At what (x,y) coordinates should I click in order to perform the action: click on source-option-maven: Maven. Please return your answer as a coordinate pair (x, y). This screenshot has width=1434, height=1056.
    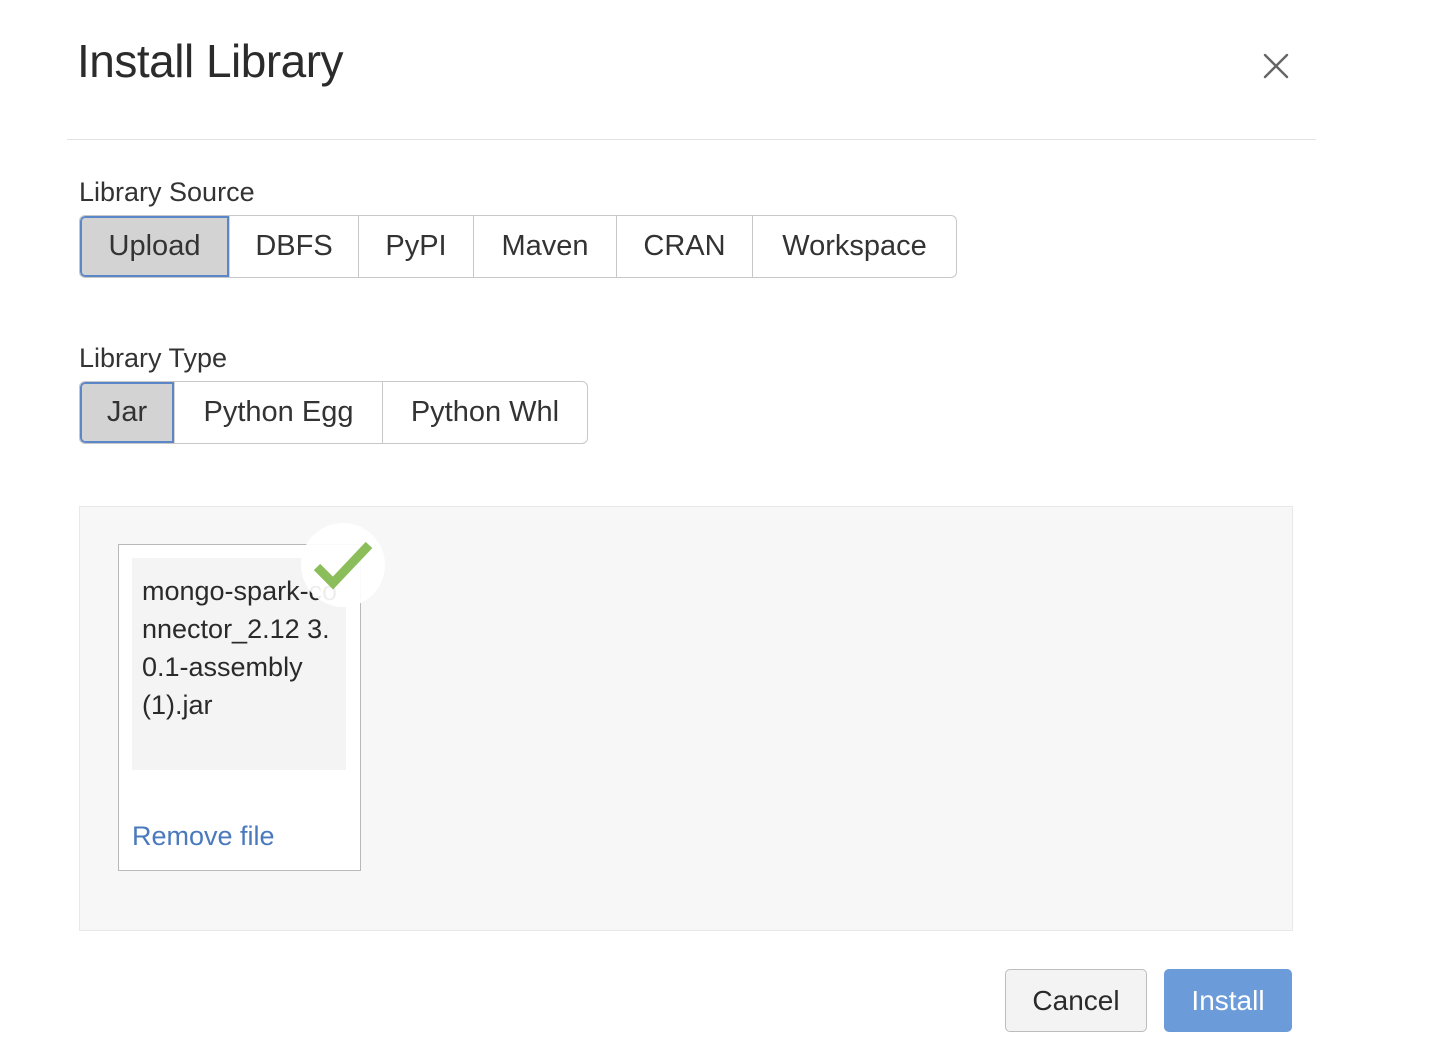
    Looking at the image, I should click on (545, 246).